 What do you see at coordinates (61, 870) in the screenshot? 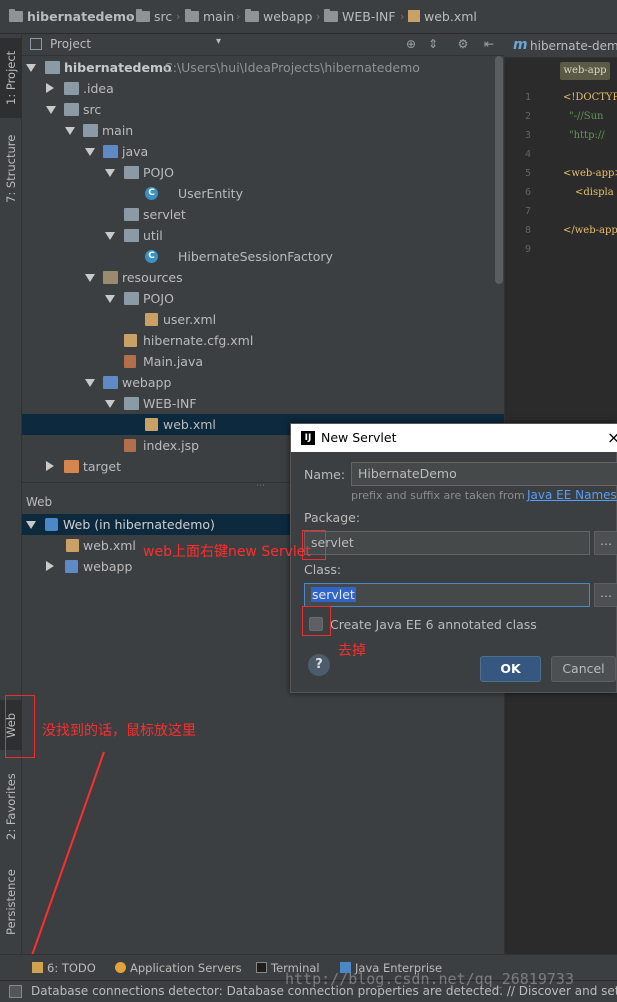
I see `annotation-arrow` at bounding box center [61, 870].